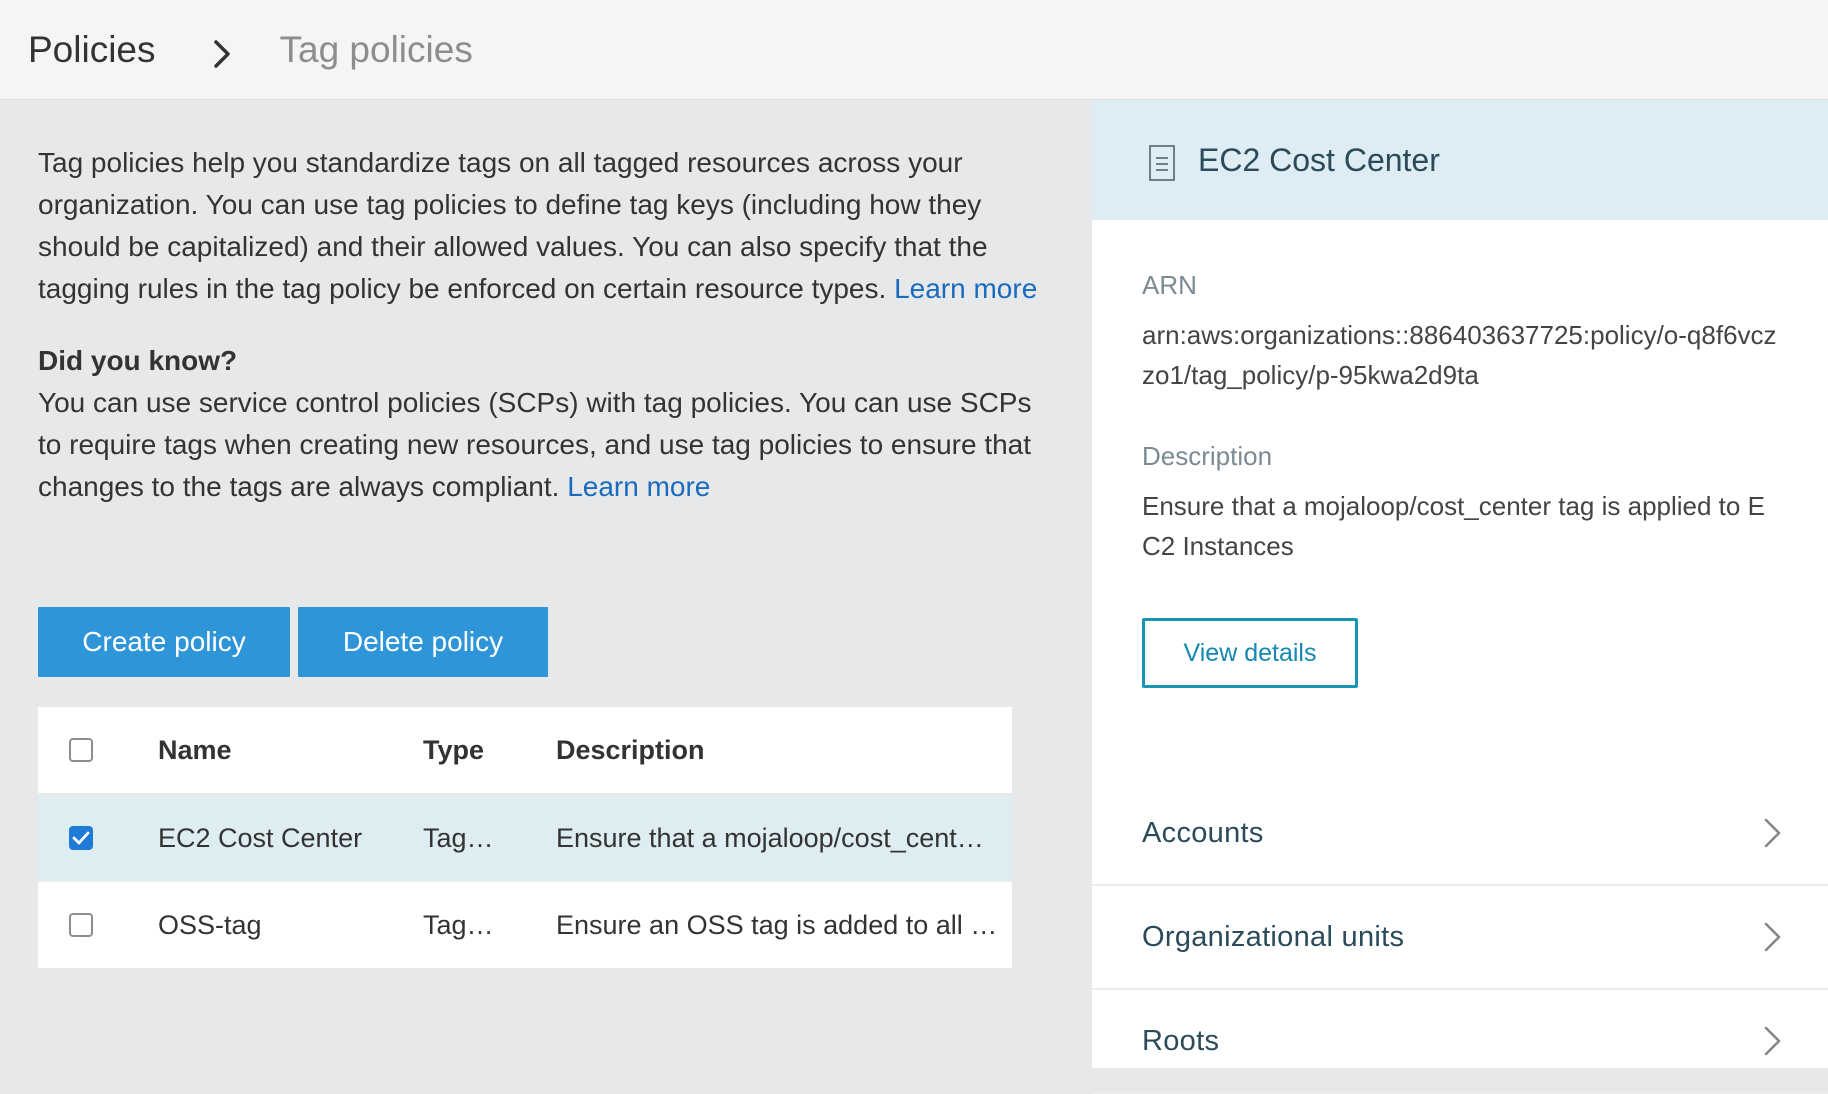  I want to click on description-label: Description, so click(1207, 456).